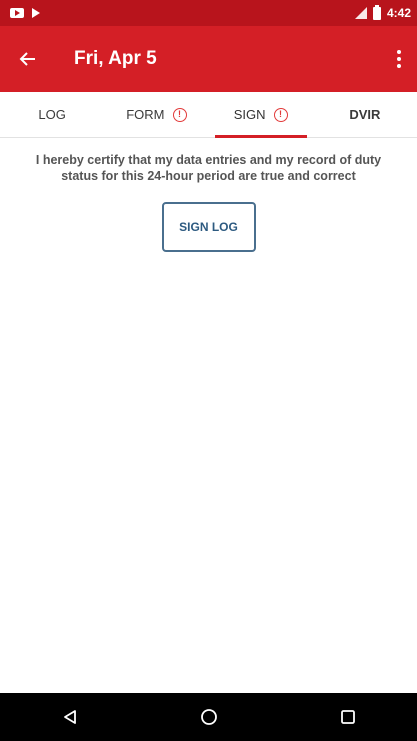 This screenshot has width=417, height=741. What do you see at coordinates (376, 12) in the screenshot?
I see `battery-icon` at bounding box center [376, 12].